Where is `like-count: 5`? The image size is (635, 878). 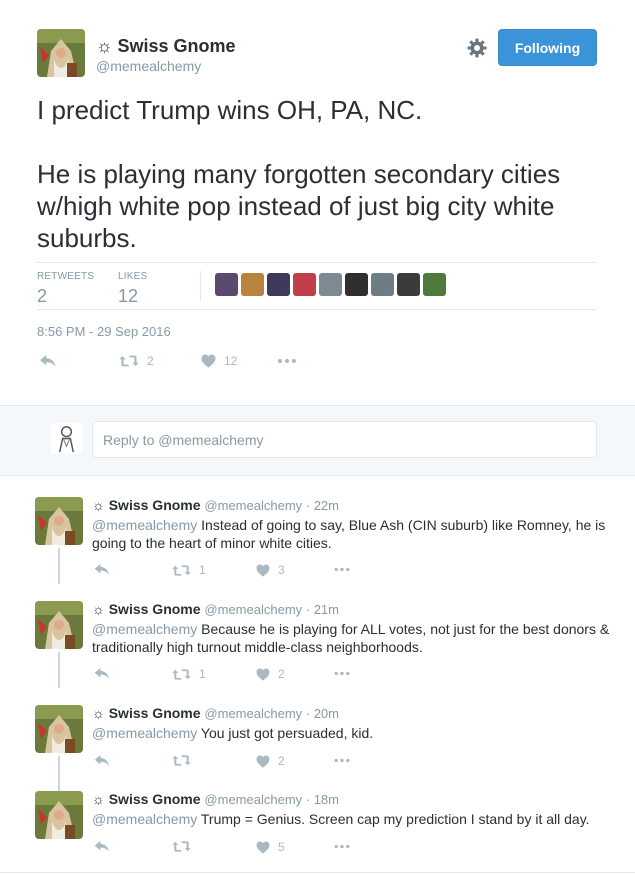 like-count: 5 is located at coordinates (281, 847).